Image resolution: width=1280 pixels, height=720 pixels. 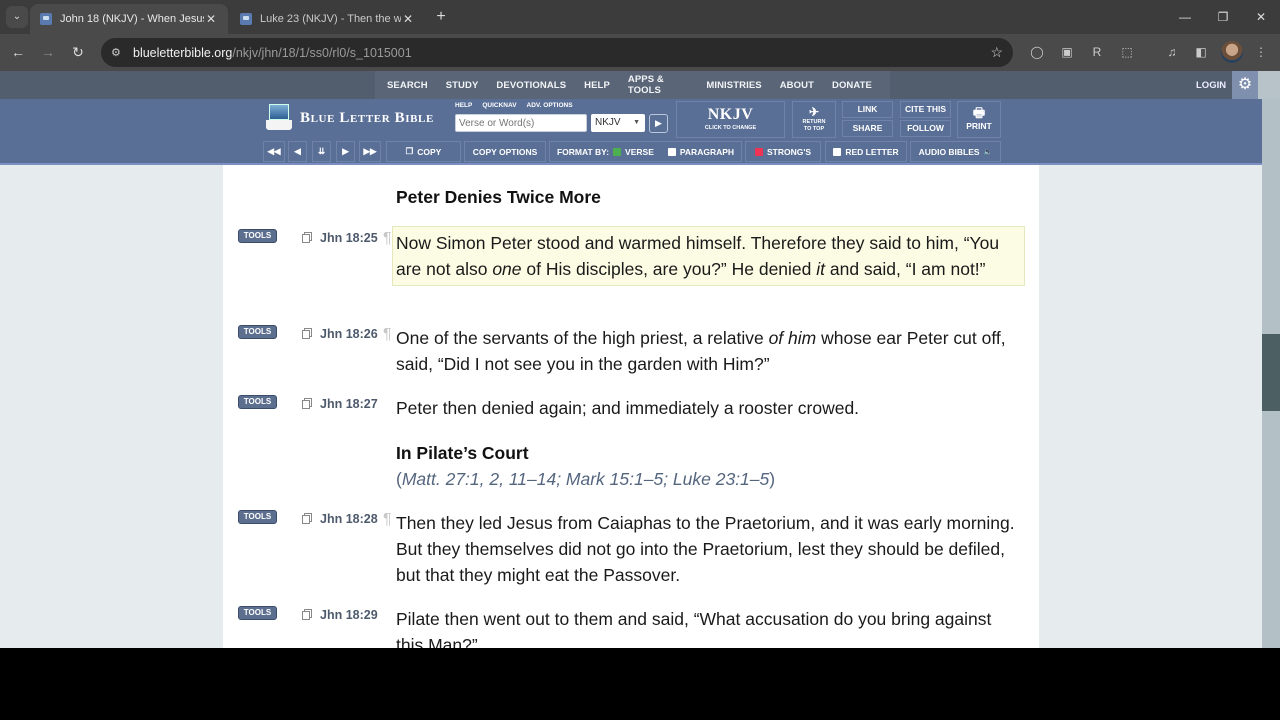 What do you see at coordinates (499, 105) in the screenshot?
I see `quicknav-link: QUICKNAV` at bounding box center [499, 105].